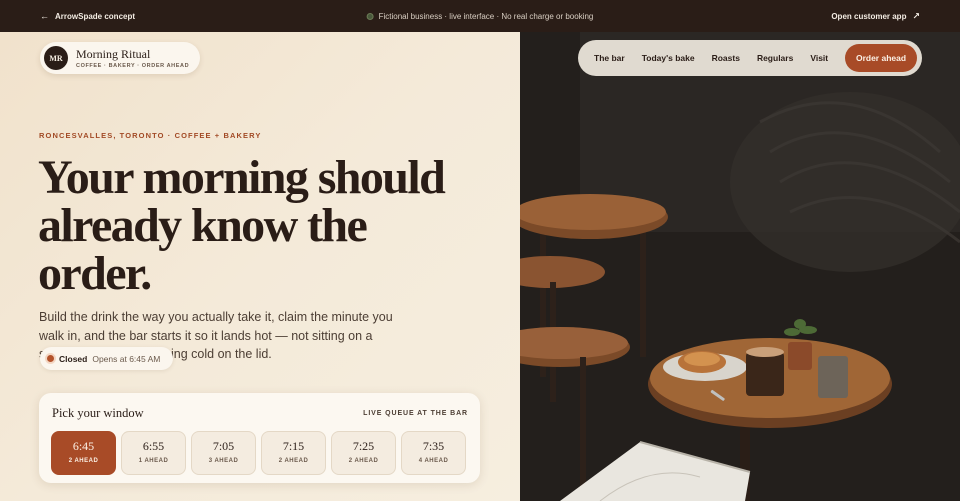 The image size is (960, 501). I want to click on status-opens: Opens at 6:45 AM, so click(126, 358).